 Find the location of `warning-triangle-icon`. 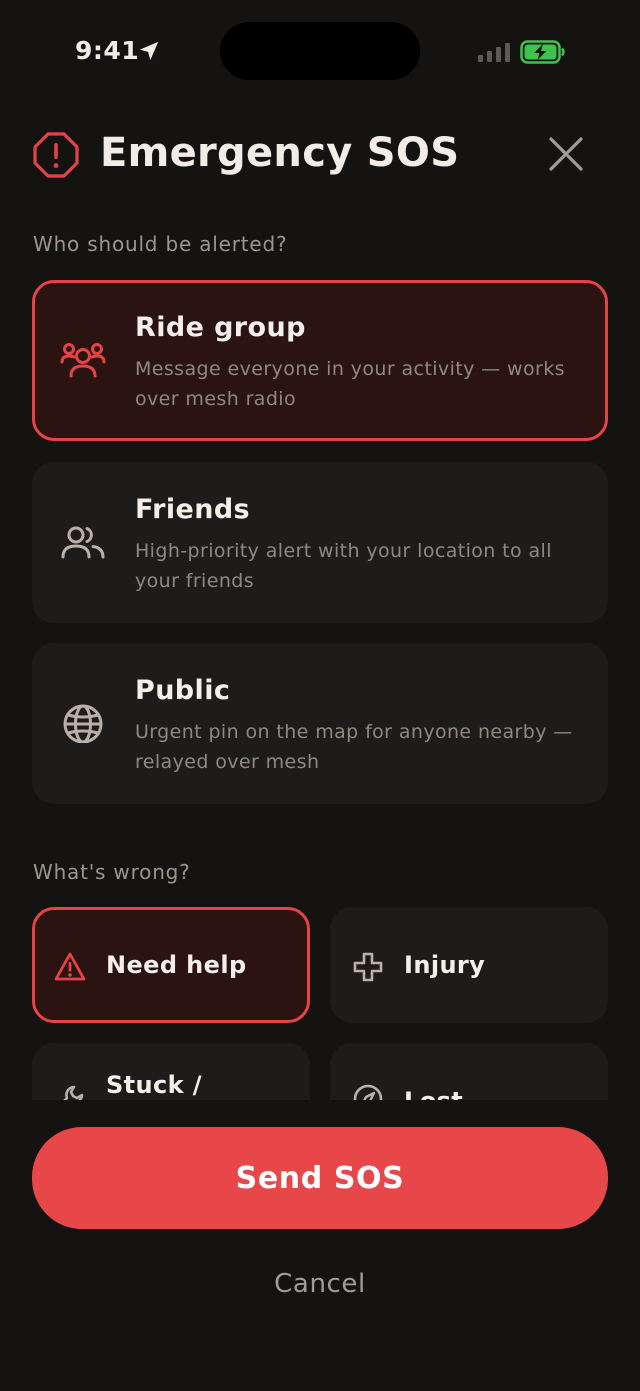

warning-triangle-icon is located at coordinates (70, 966).